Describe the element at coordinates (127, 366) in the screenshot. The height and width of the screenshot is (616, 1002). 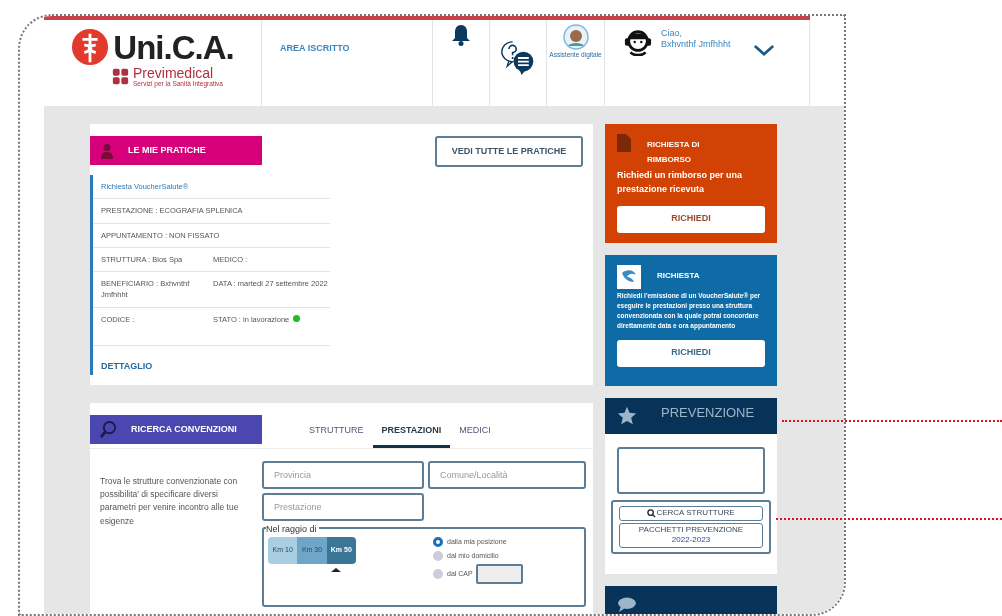
I see `detail-link: DETTAGLIO` at that location.